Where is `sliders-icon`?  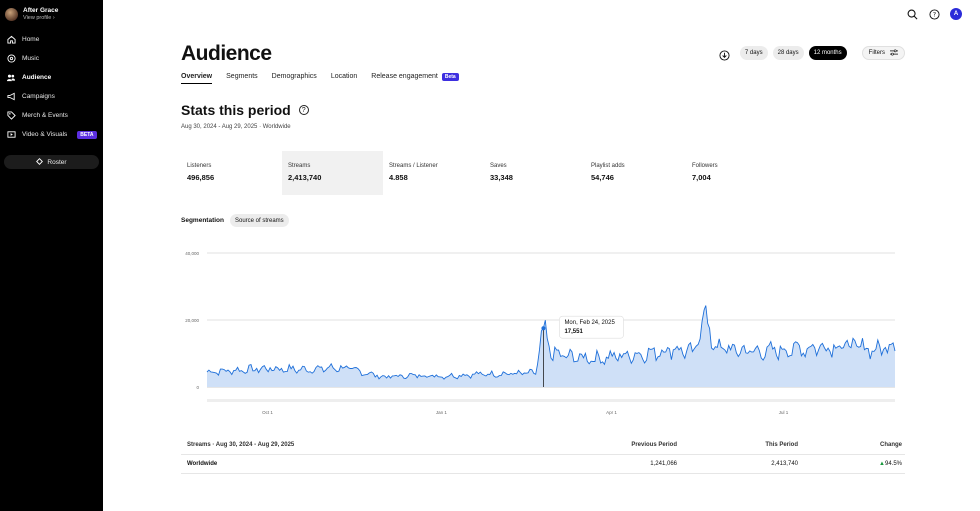
sliders-icon is located at coordinates (894, 53).